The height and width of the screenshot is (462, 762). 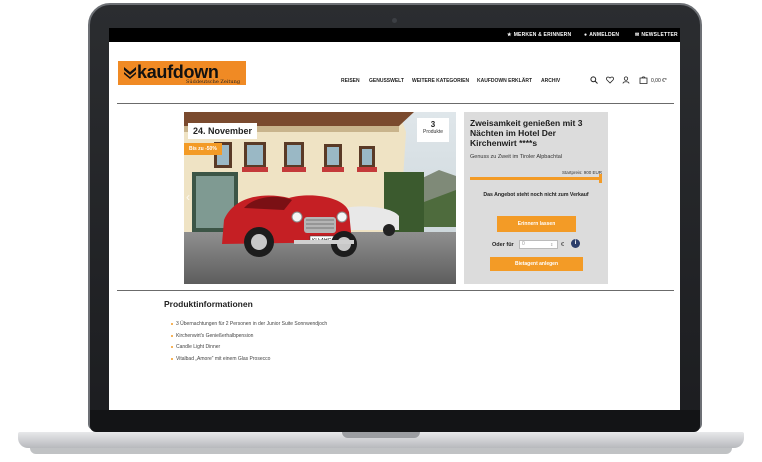 What do you see at coordinates (536, 195) in the screenshot?
I see `offer-note: Das Angebot steht noch nicht zum Verkauf` at bounding box center [536, 195].